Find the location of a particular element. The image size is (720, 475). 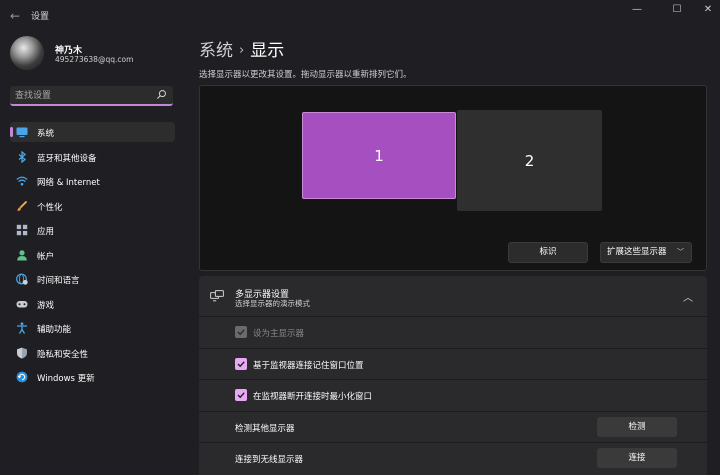

sidebar-item-accounts: 帐户 is located at coordinates (92, 255).